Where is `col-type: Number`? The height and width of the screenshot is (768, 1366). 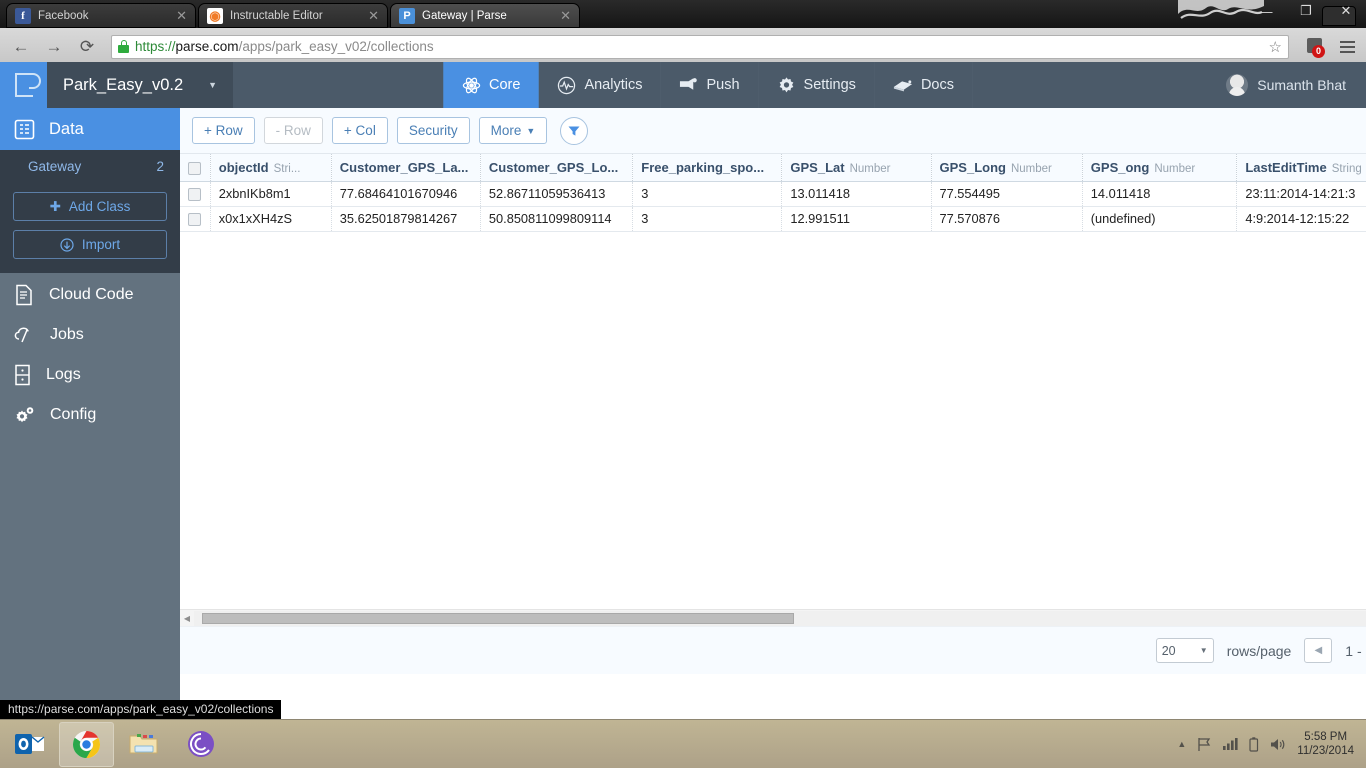
col-type: Number is located at coordinates (1175, 168).